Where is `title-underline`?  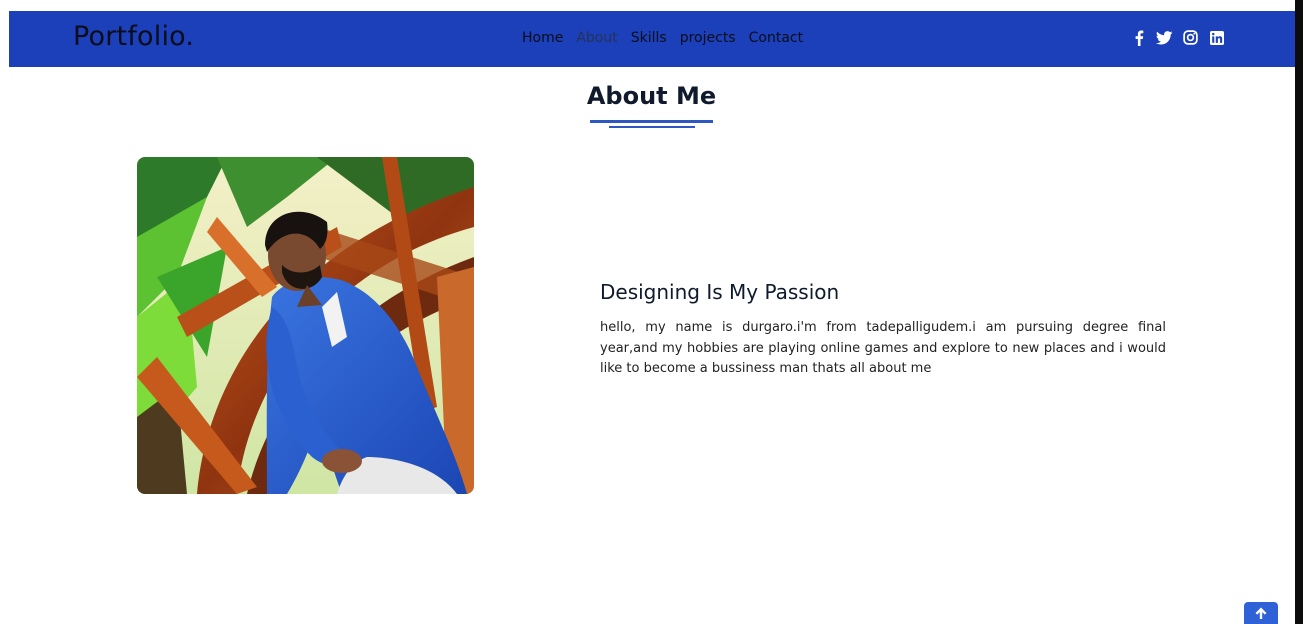
title-underline is located at coordinates (651, 121).